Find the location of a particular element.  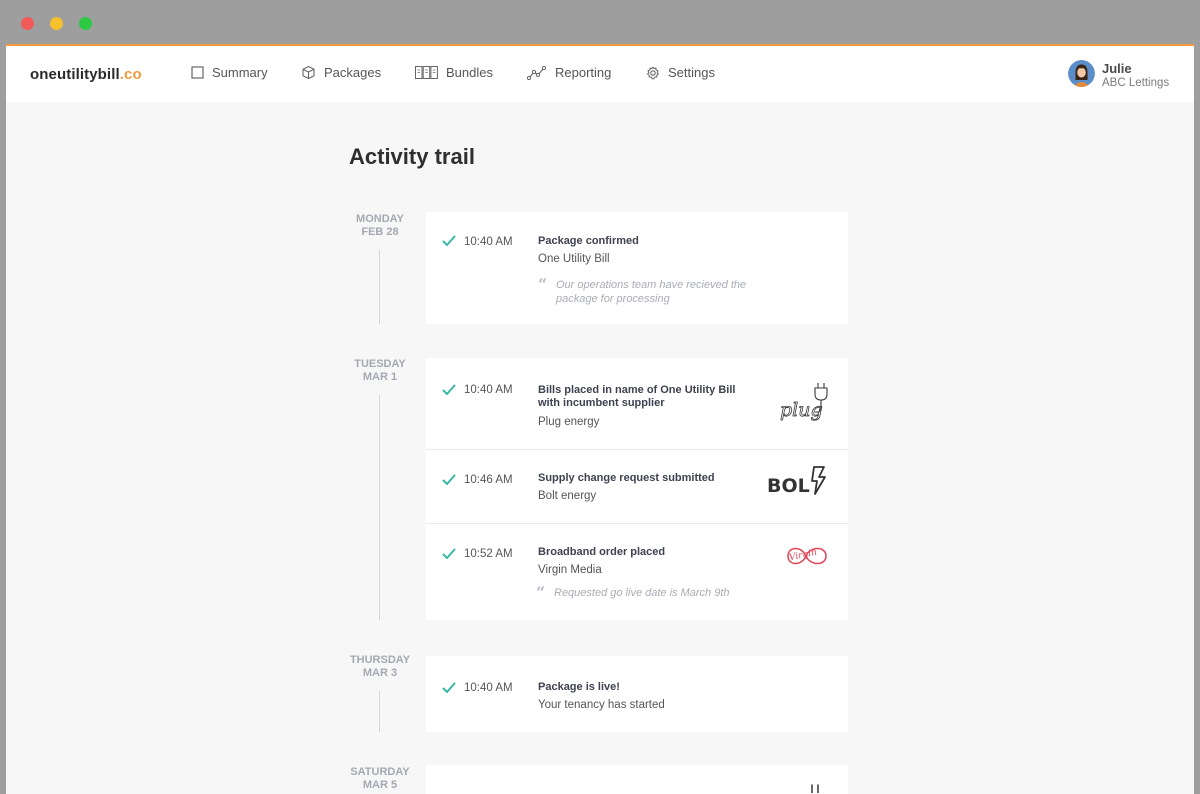

day-weekday: MONDAY is located at coordinates (380, 219).